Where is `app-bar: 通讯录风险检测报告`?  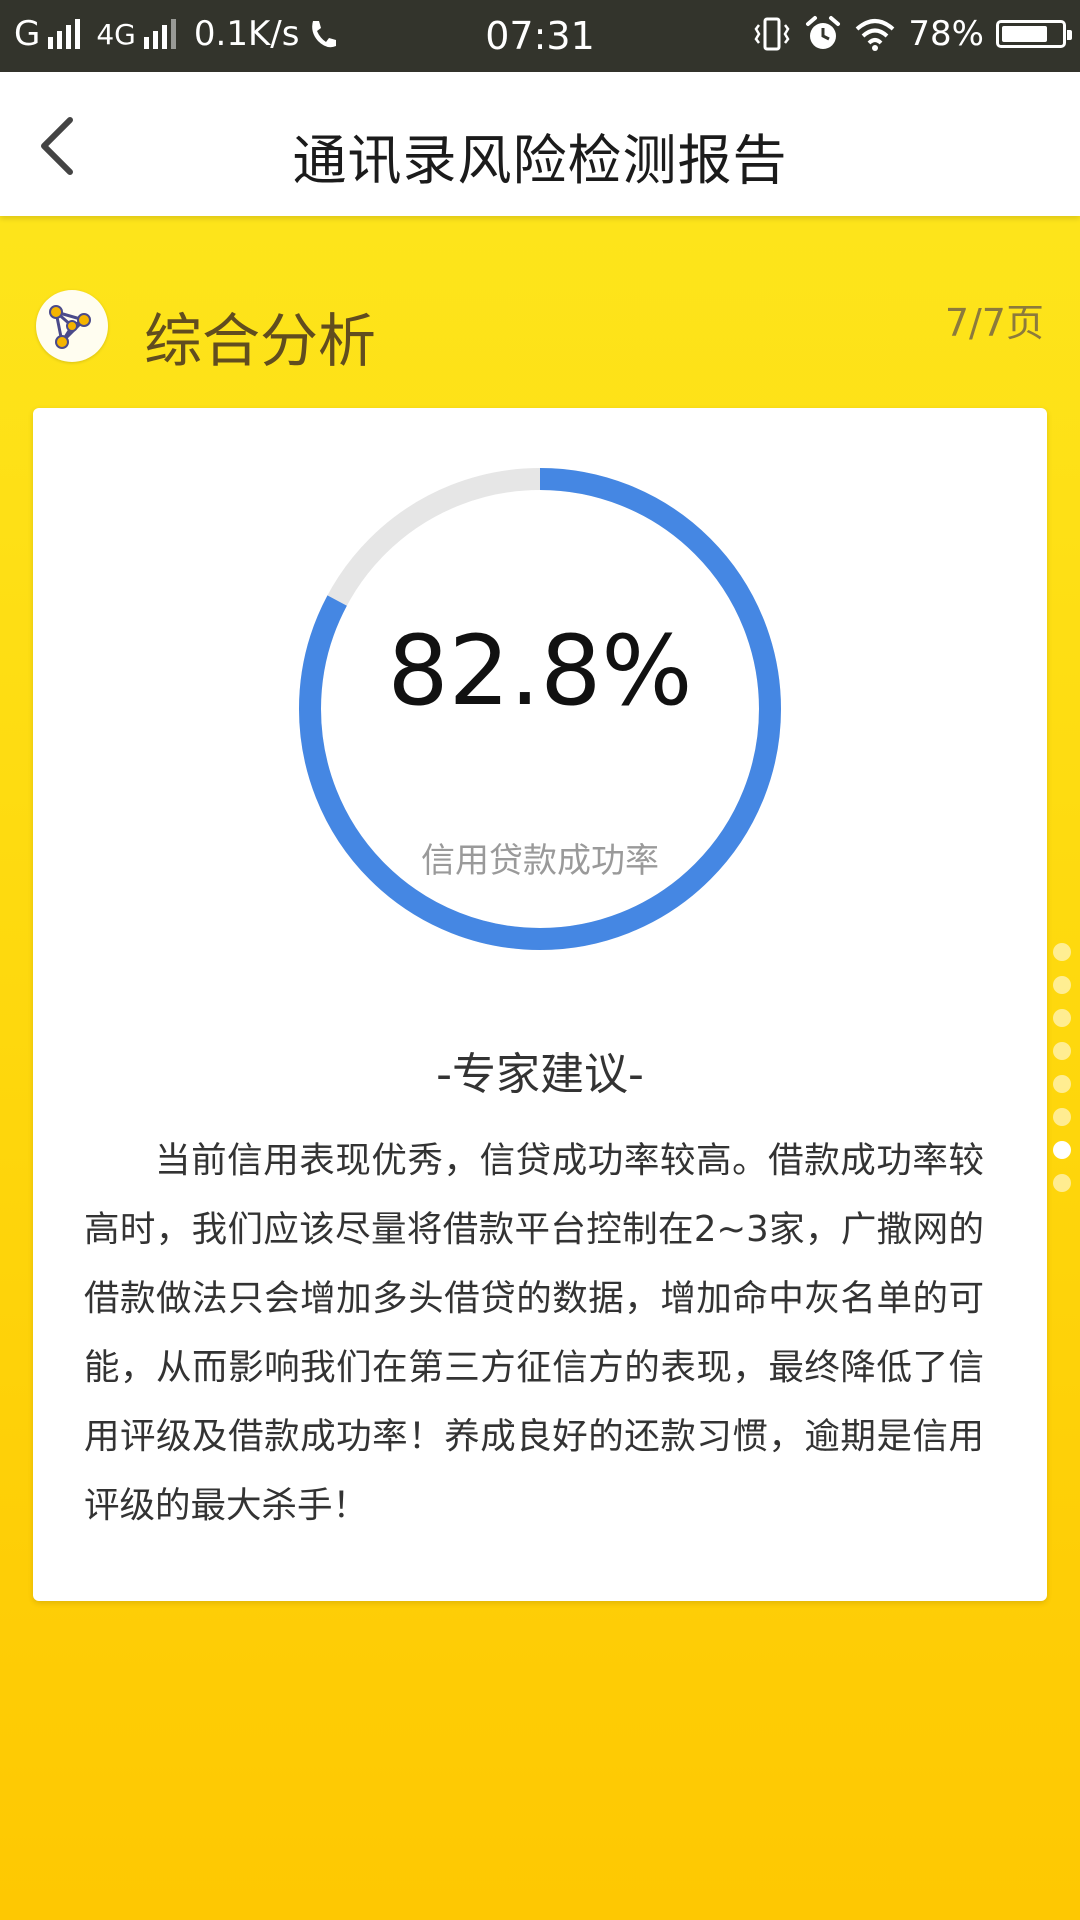 app-bar: 通讯录风险检测报告 is located at coordinates (540, 144).